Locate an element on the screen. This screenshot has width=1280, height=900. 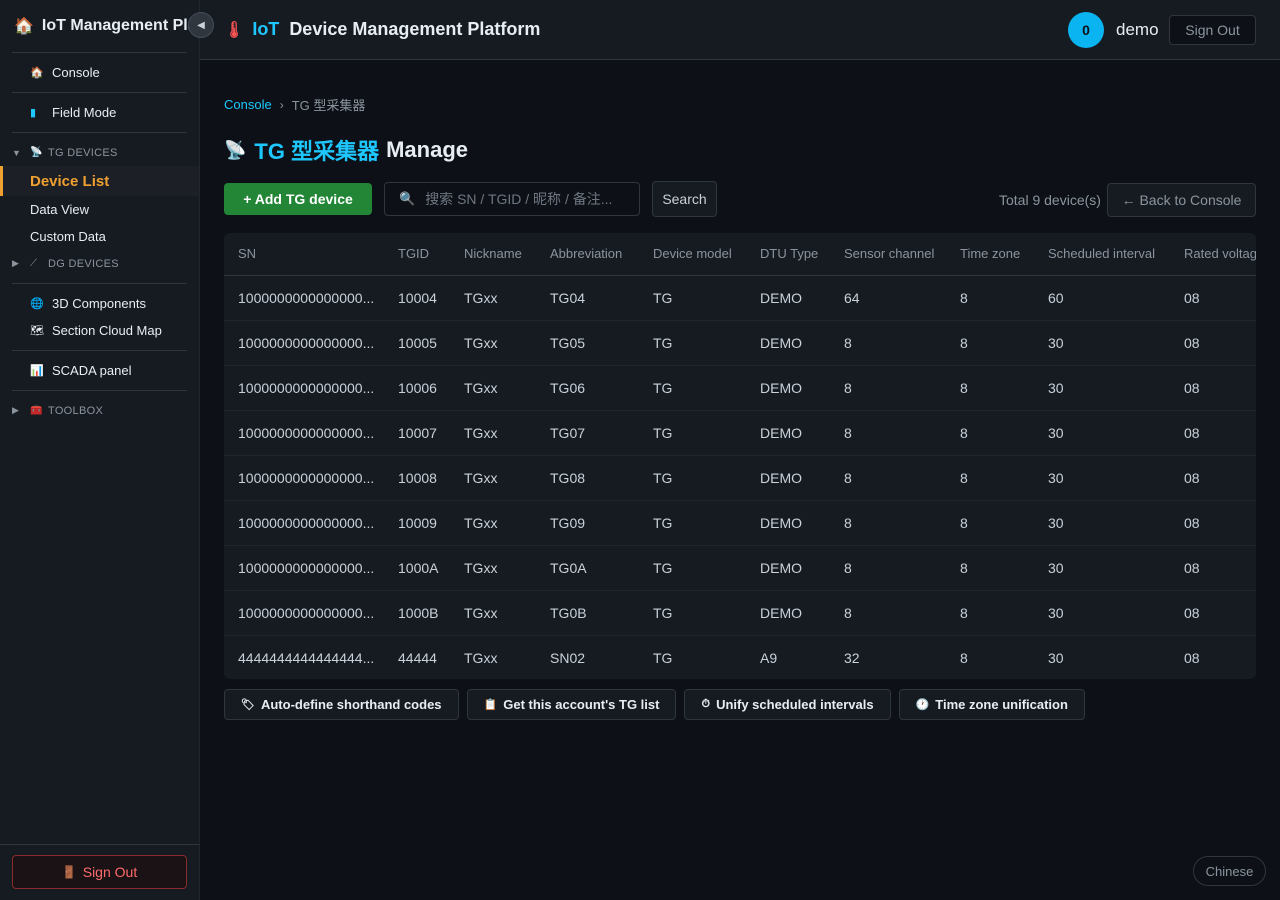
column-header: Abbreviation is located at coordinates (587, 254).